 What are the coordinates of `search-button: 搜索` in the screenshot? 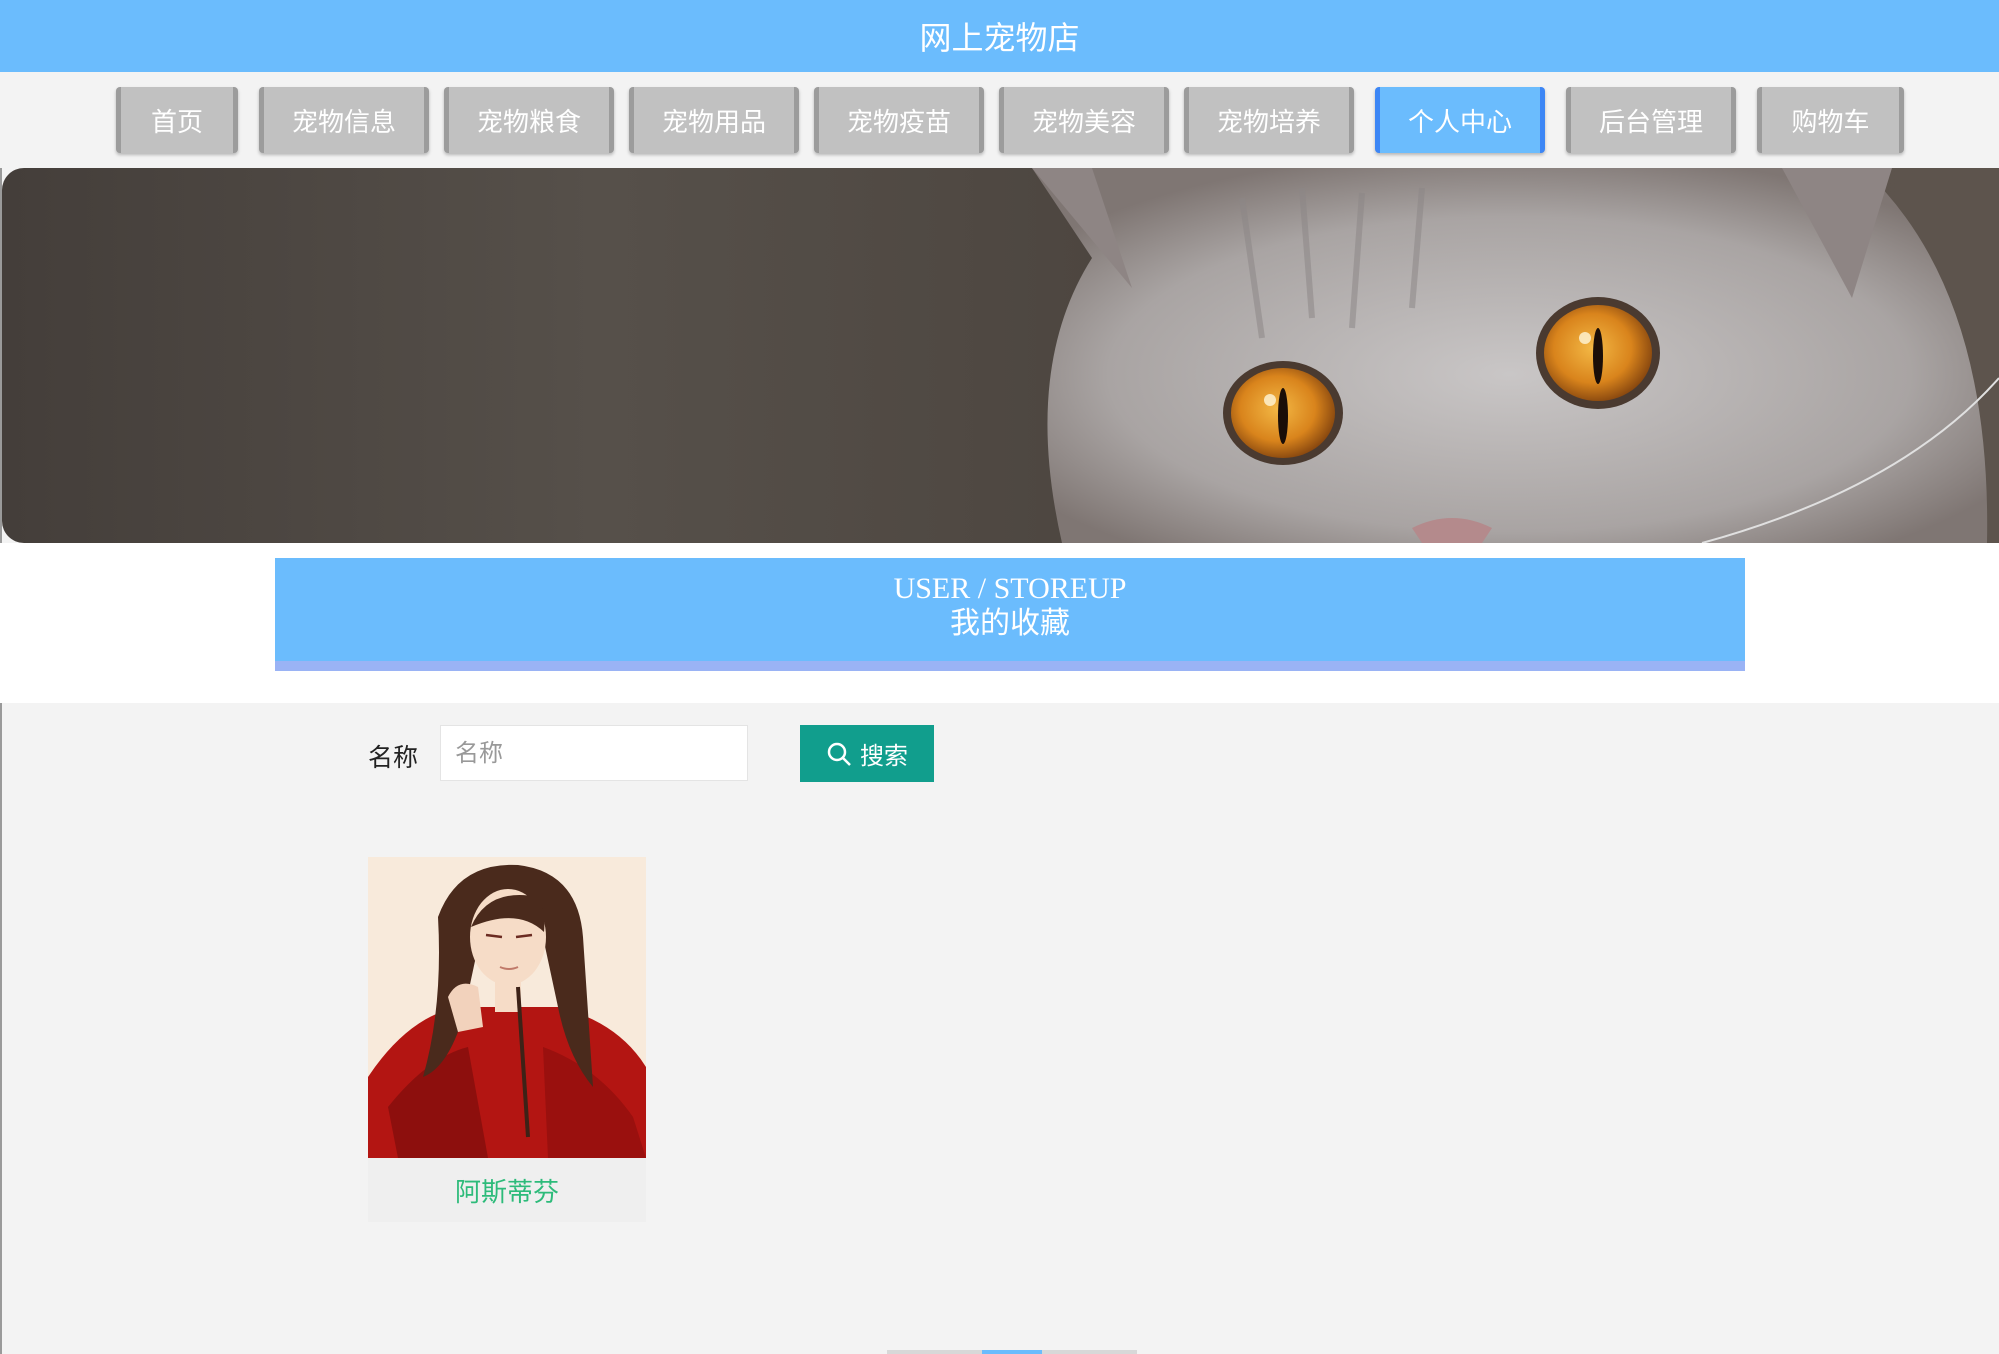 It's located at (867, 753).